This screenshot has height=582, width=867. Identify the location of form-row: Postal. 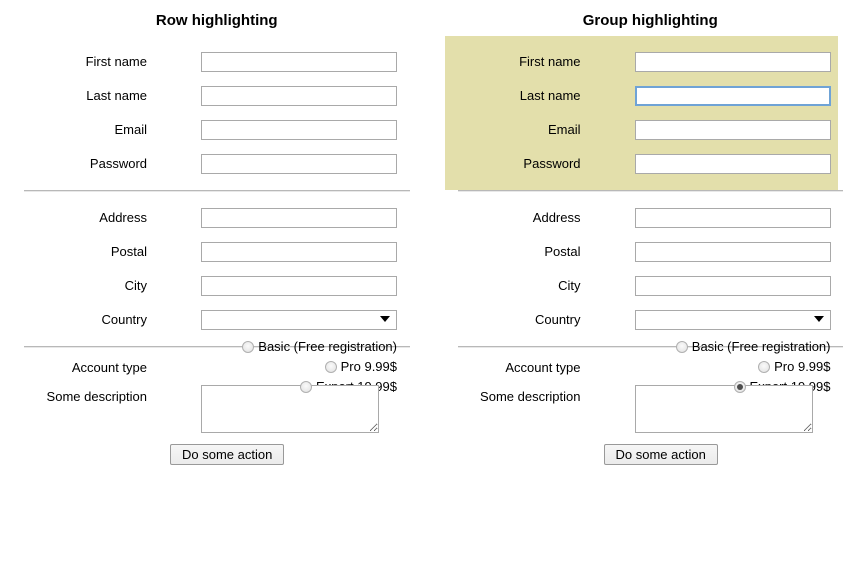
(217, 252).